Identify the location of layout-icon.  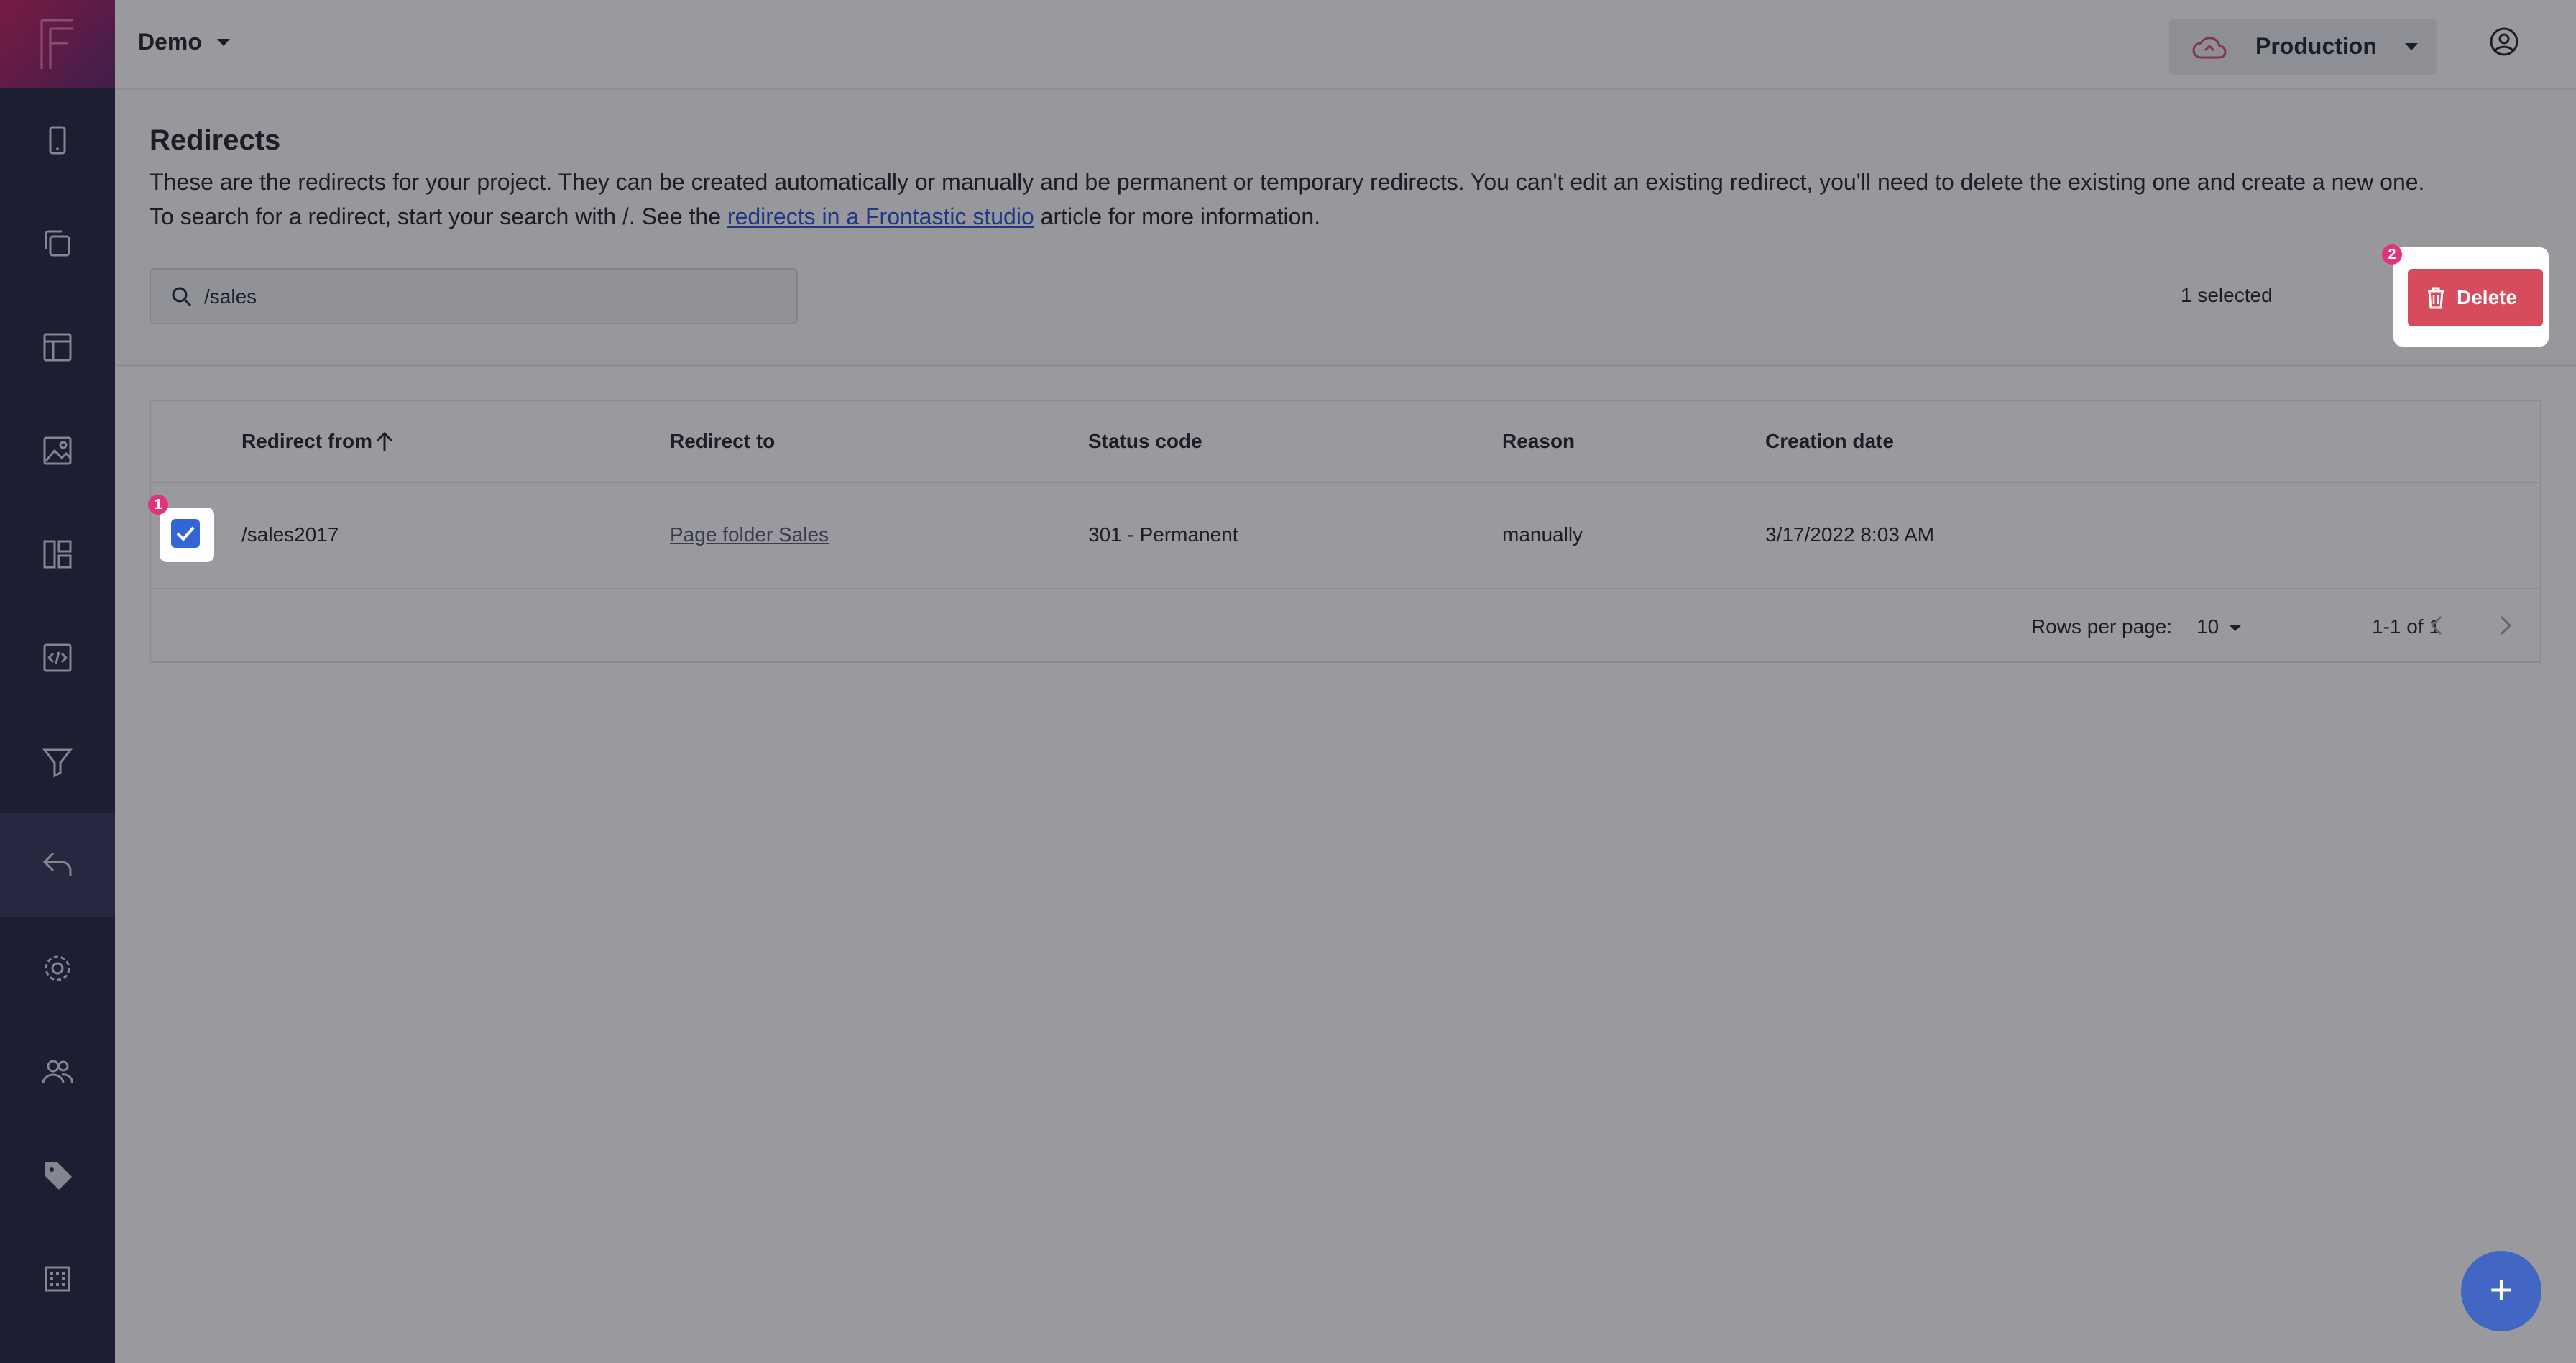
(57, 348).